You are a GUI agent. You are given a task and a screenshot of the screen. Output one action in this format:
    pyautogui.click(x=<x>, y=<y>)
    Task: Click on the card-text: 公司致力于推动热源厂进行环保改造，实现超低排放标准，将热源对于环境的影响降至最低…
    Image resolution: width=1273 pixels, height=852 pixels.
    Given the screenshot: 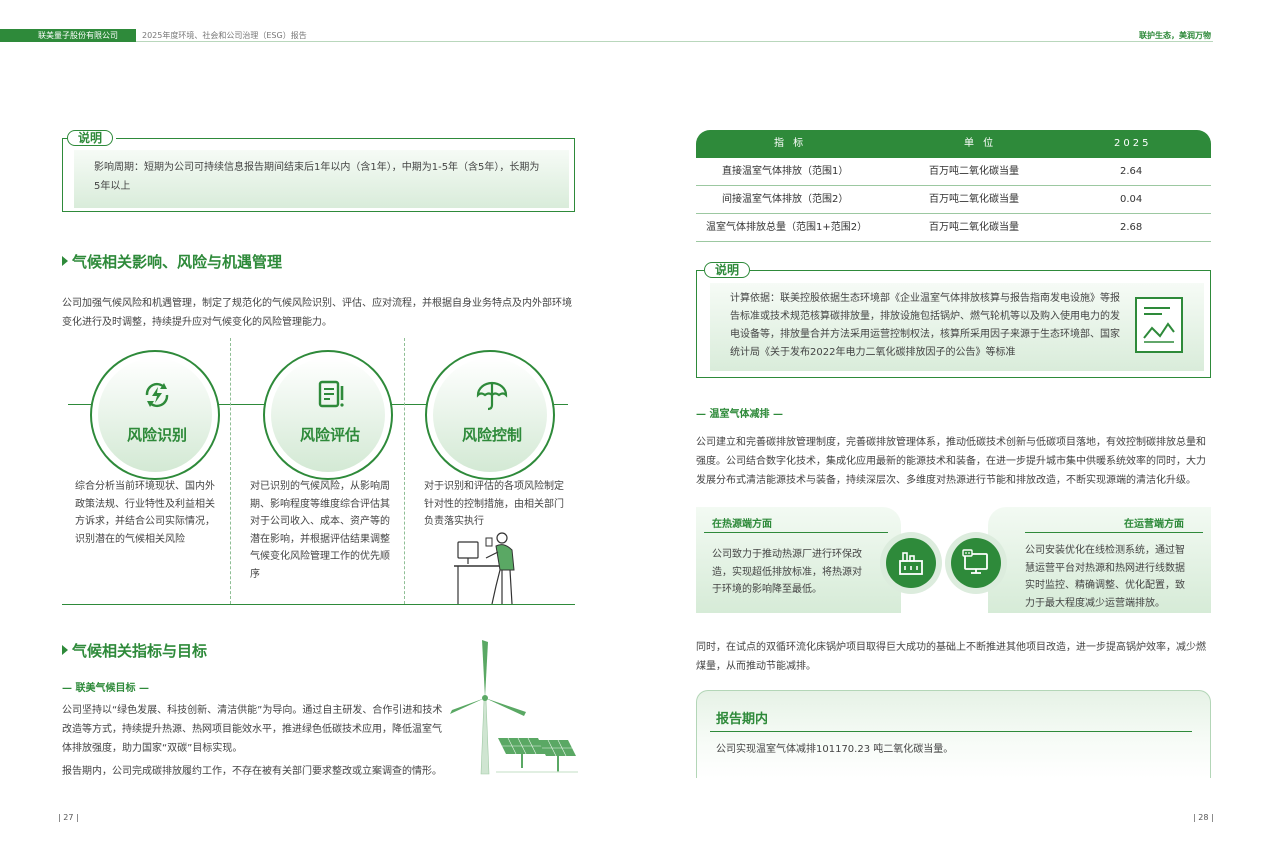 What is the action you would take?
    pyautogui.click(x=787, y=572)
    